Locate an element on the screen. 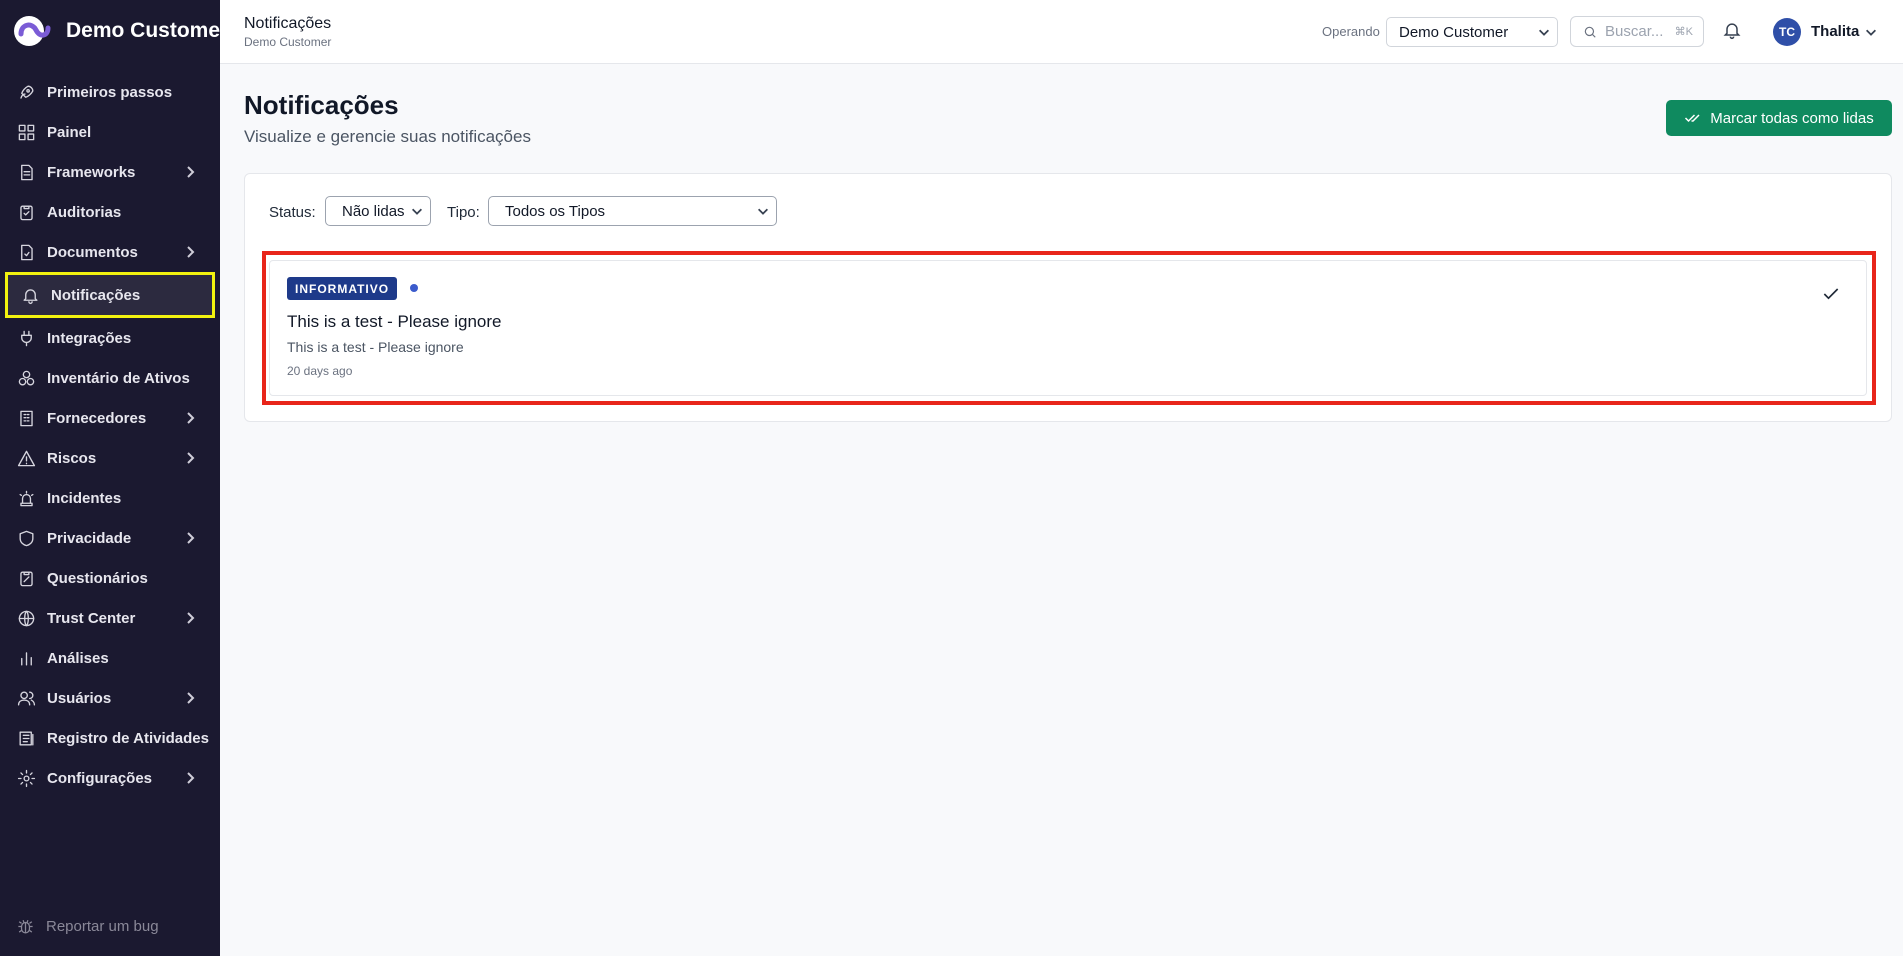 This screenshot has width=1903, height=956. mark-as-read-check-icon is located at coordinates (1832, 295).